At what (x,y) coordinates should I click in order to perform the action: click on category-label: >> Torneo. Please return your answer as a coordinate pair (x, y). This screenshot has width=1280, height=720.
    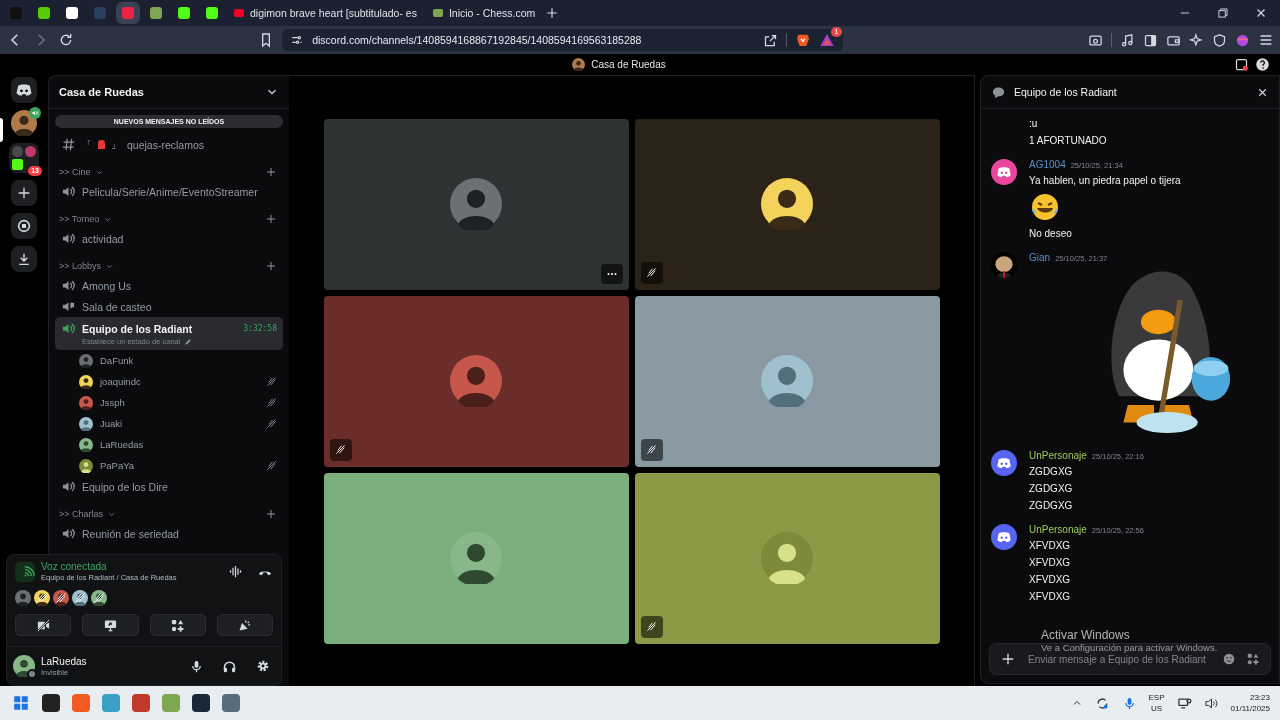
    Looking at the image, I should click on (79, 219).